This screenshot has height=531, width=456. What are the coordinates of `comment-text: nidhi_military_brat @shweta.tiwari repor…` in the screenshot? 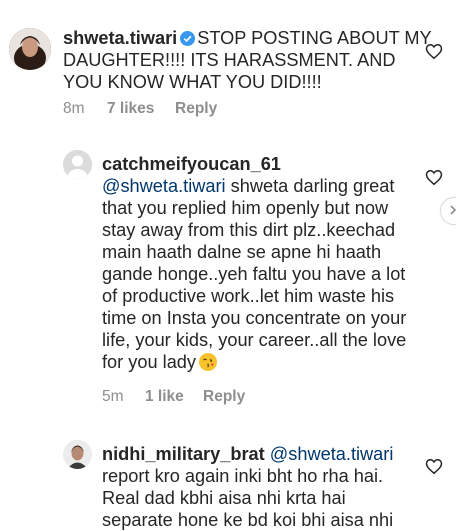 It's located at (261, 487).